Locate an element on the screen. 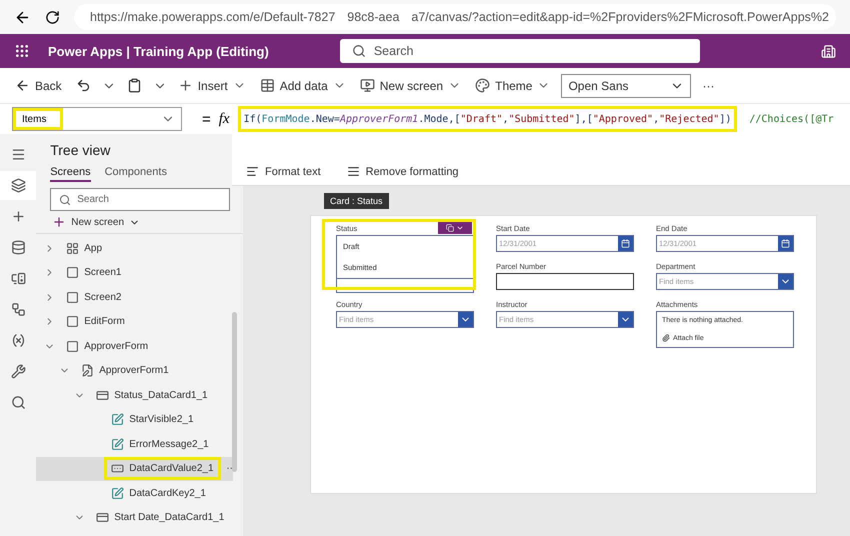  align-left-icon is located at coordinates (252, 171).